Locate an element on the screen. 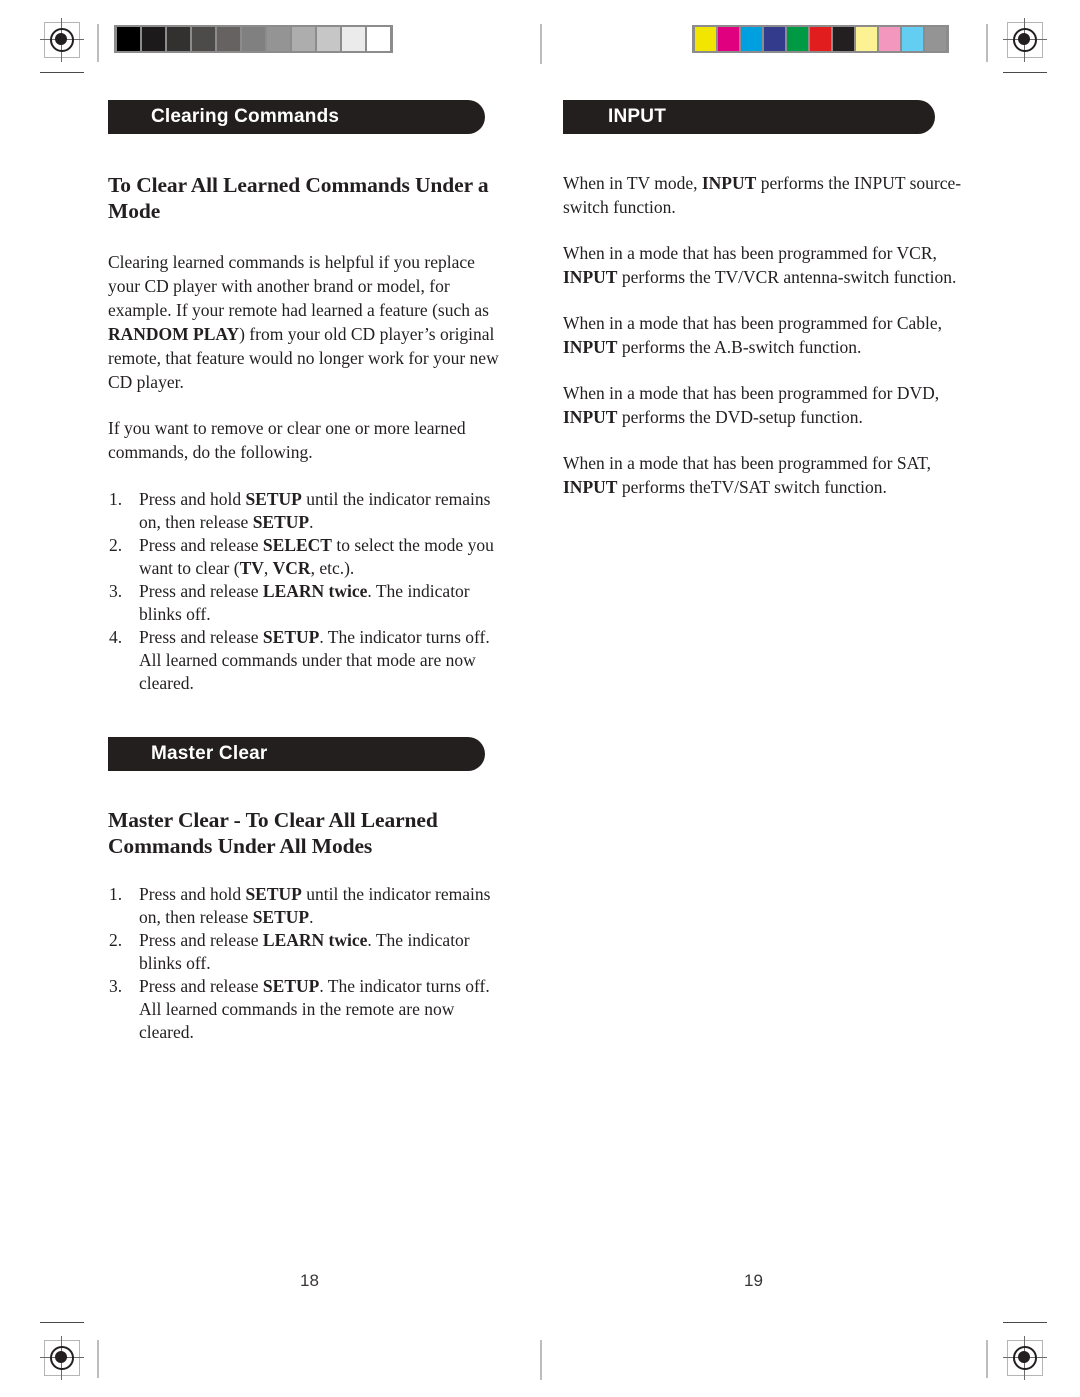 This screenshot has width=1080, height=1397. gutter-mark-bottom-center is located at coordinates (541, 1360).